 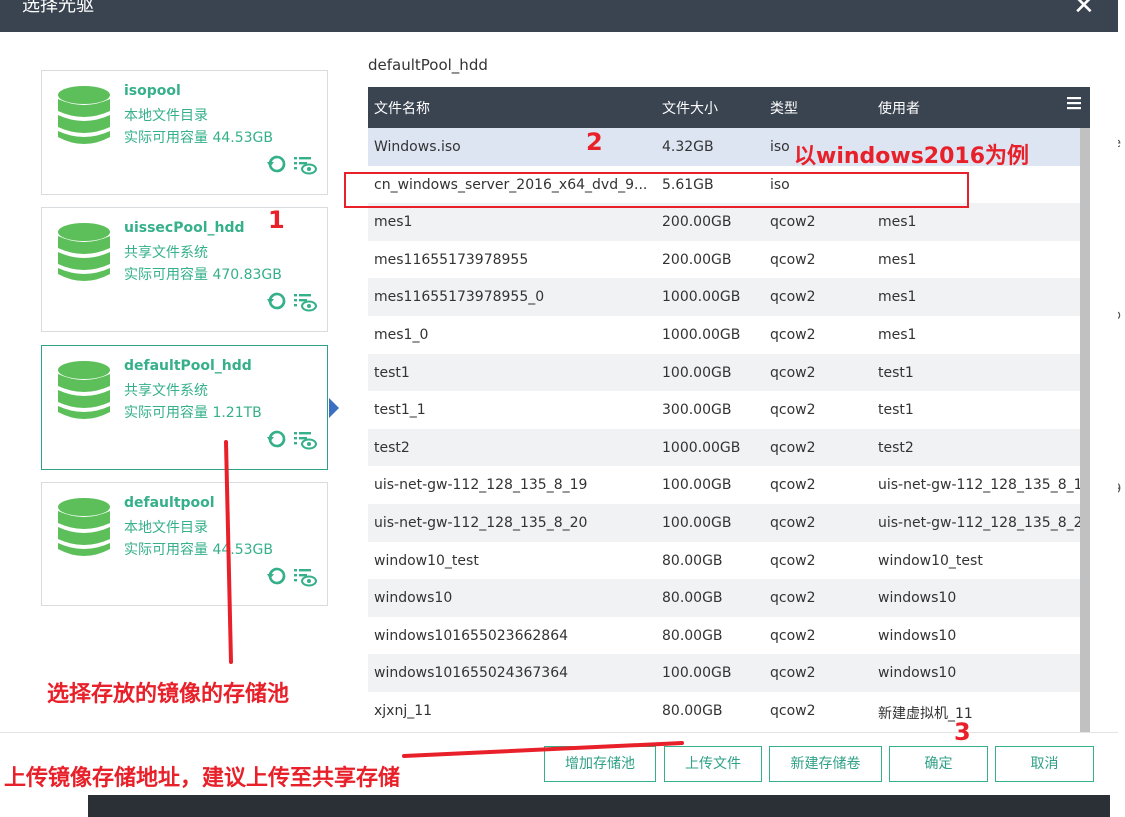 What do you see at coordinates (594, 142) in the screenshot?
I see `annotation-step-2: 2` at bounding box center [594, 142].